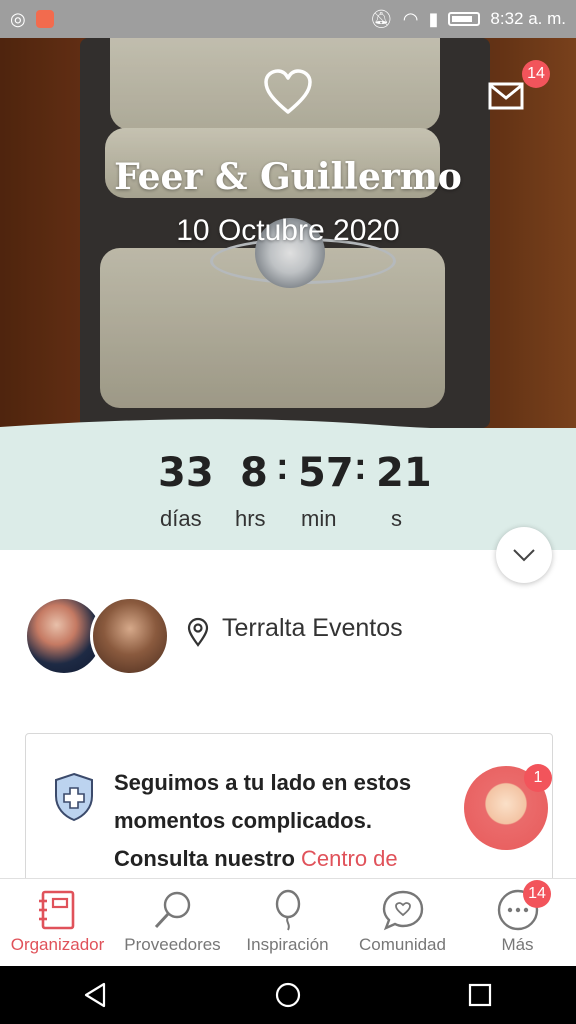  What do you see at coordinates (381, 19) in the screenshot?
I see `mute-icon: 🔕︎` at bounding box center [381, 19].